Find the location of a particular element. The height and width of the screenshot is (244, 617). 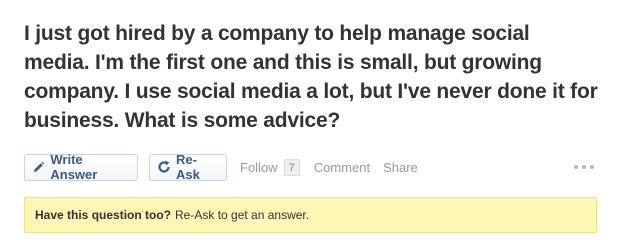

notice-bold-text: Have this question too? is located at coordinates (103, 215).